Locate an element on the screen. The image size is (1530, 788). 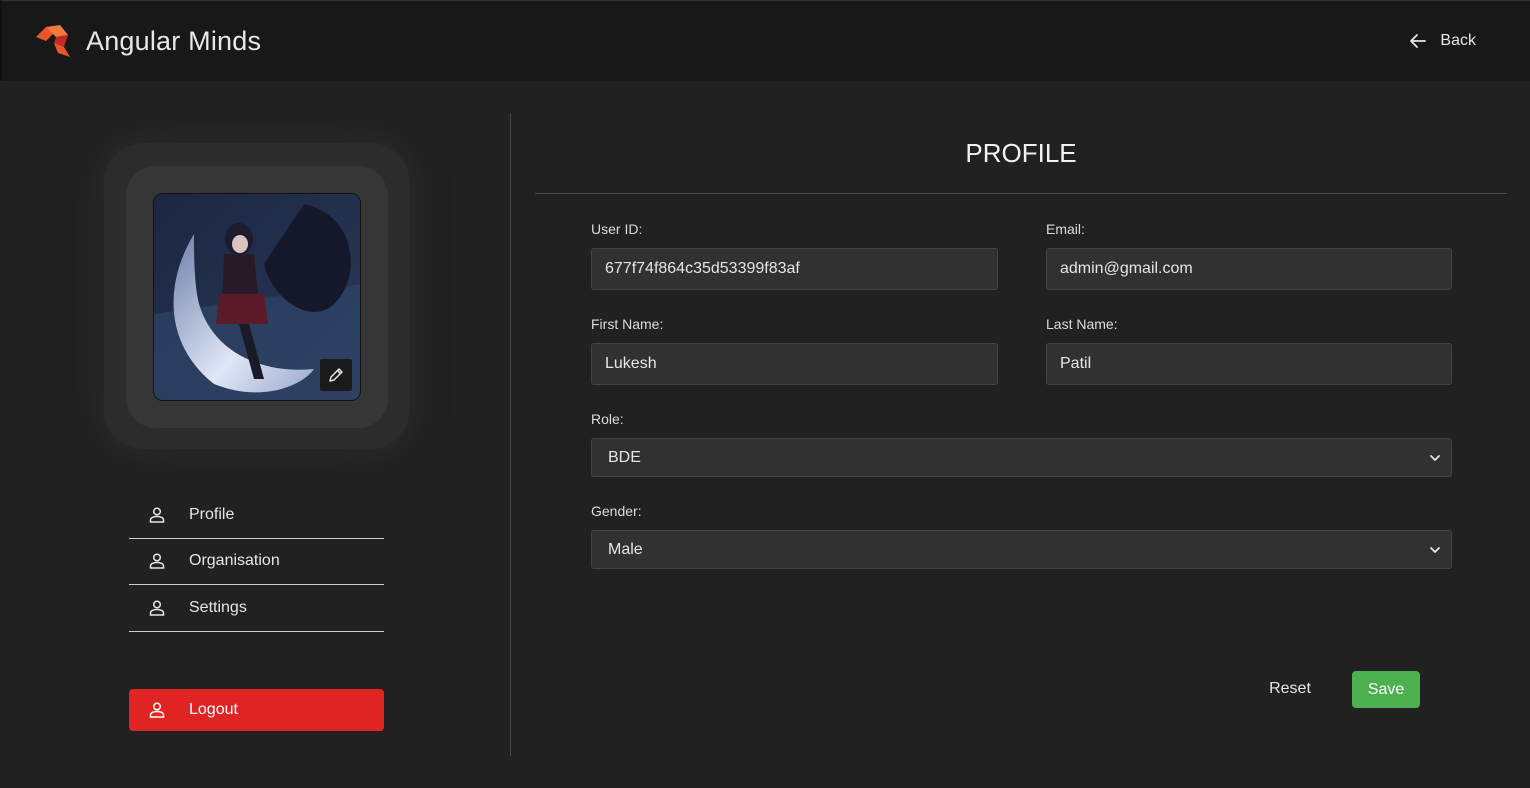
role-label: Role: is located at coordinates (607, 419).